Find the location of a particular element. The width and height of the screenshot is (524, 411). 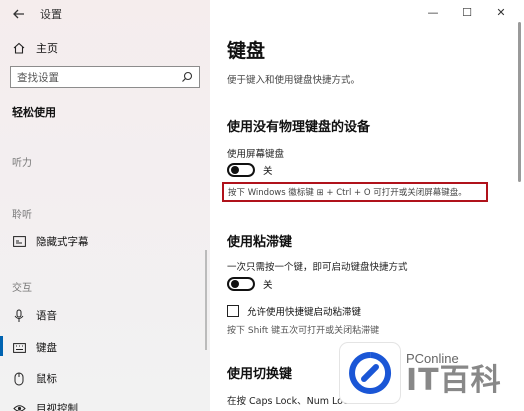

onscreen-keyboard-toggle-row: 关 is located at coordinates (250, 170).